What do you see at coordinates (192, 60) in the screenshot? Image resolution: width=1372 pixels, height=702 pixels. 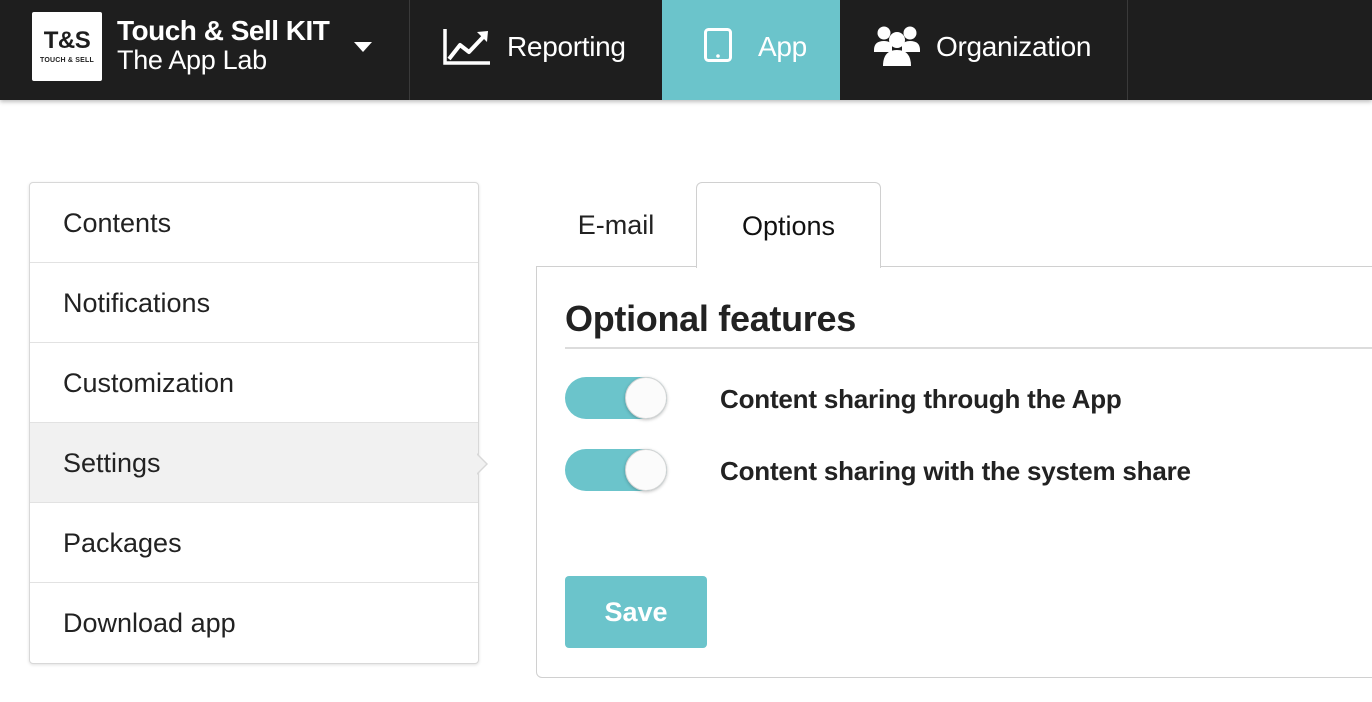 I see `brand-subtitle: The App Lab` at bounding box center [192, 60].